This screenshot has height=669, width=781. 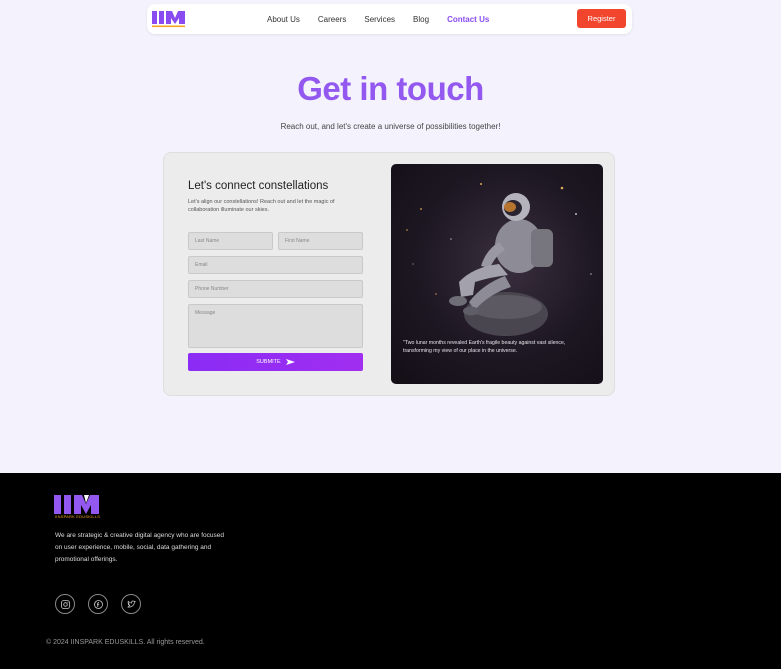 I want to click on message-field: Message, so click(x=275, y=326).